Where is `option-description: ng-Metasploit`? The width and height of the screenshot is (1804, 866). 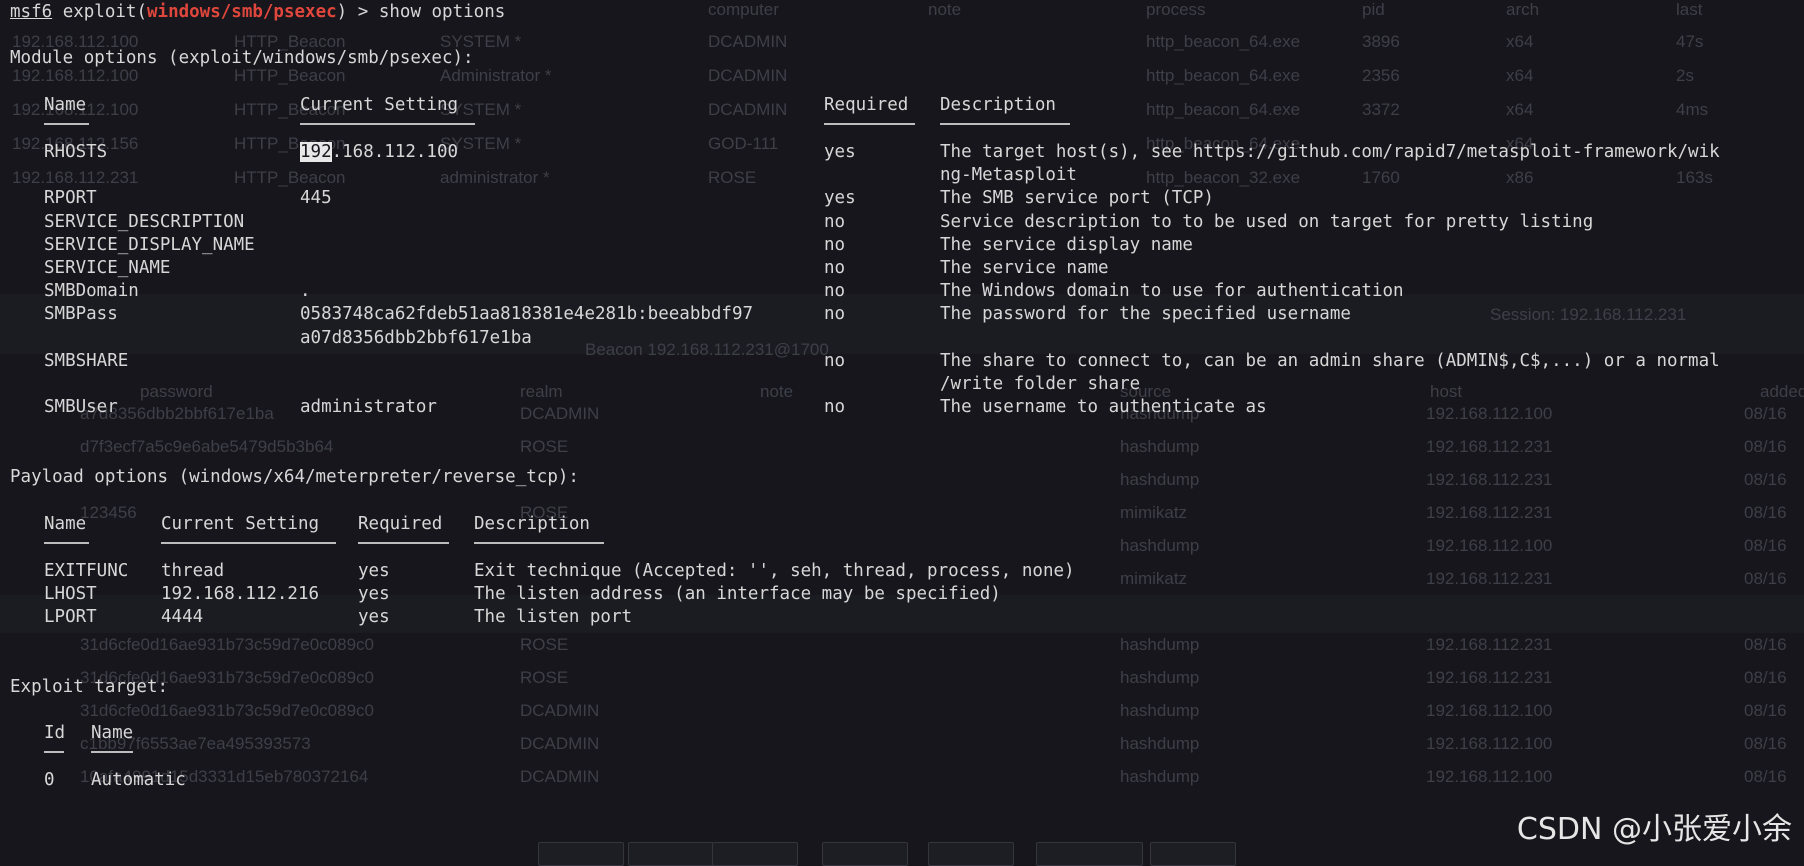
option-description: ng-Metasploit is located at coordinates (1008, 175).